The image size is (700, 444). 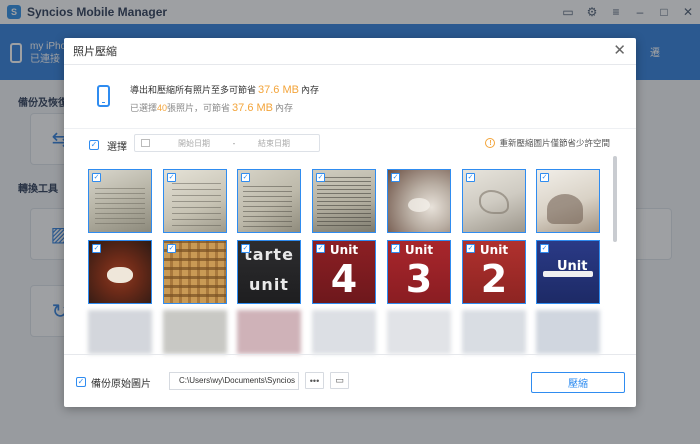 I want to click on photo-unit-4: Unit 4 ✓, so click(x=344, y=272).